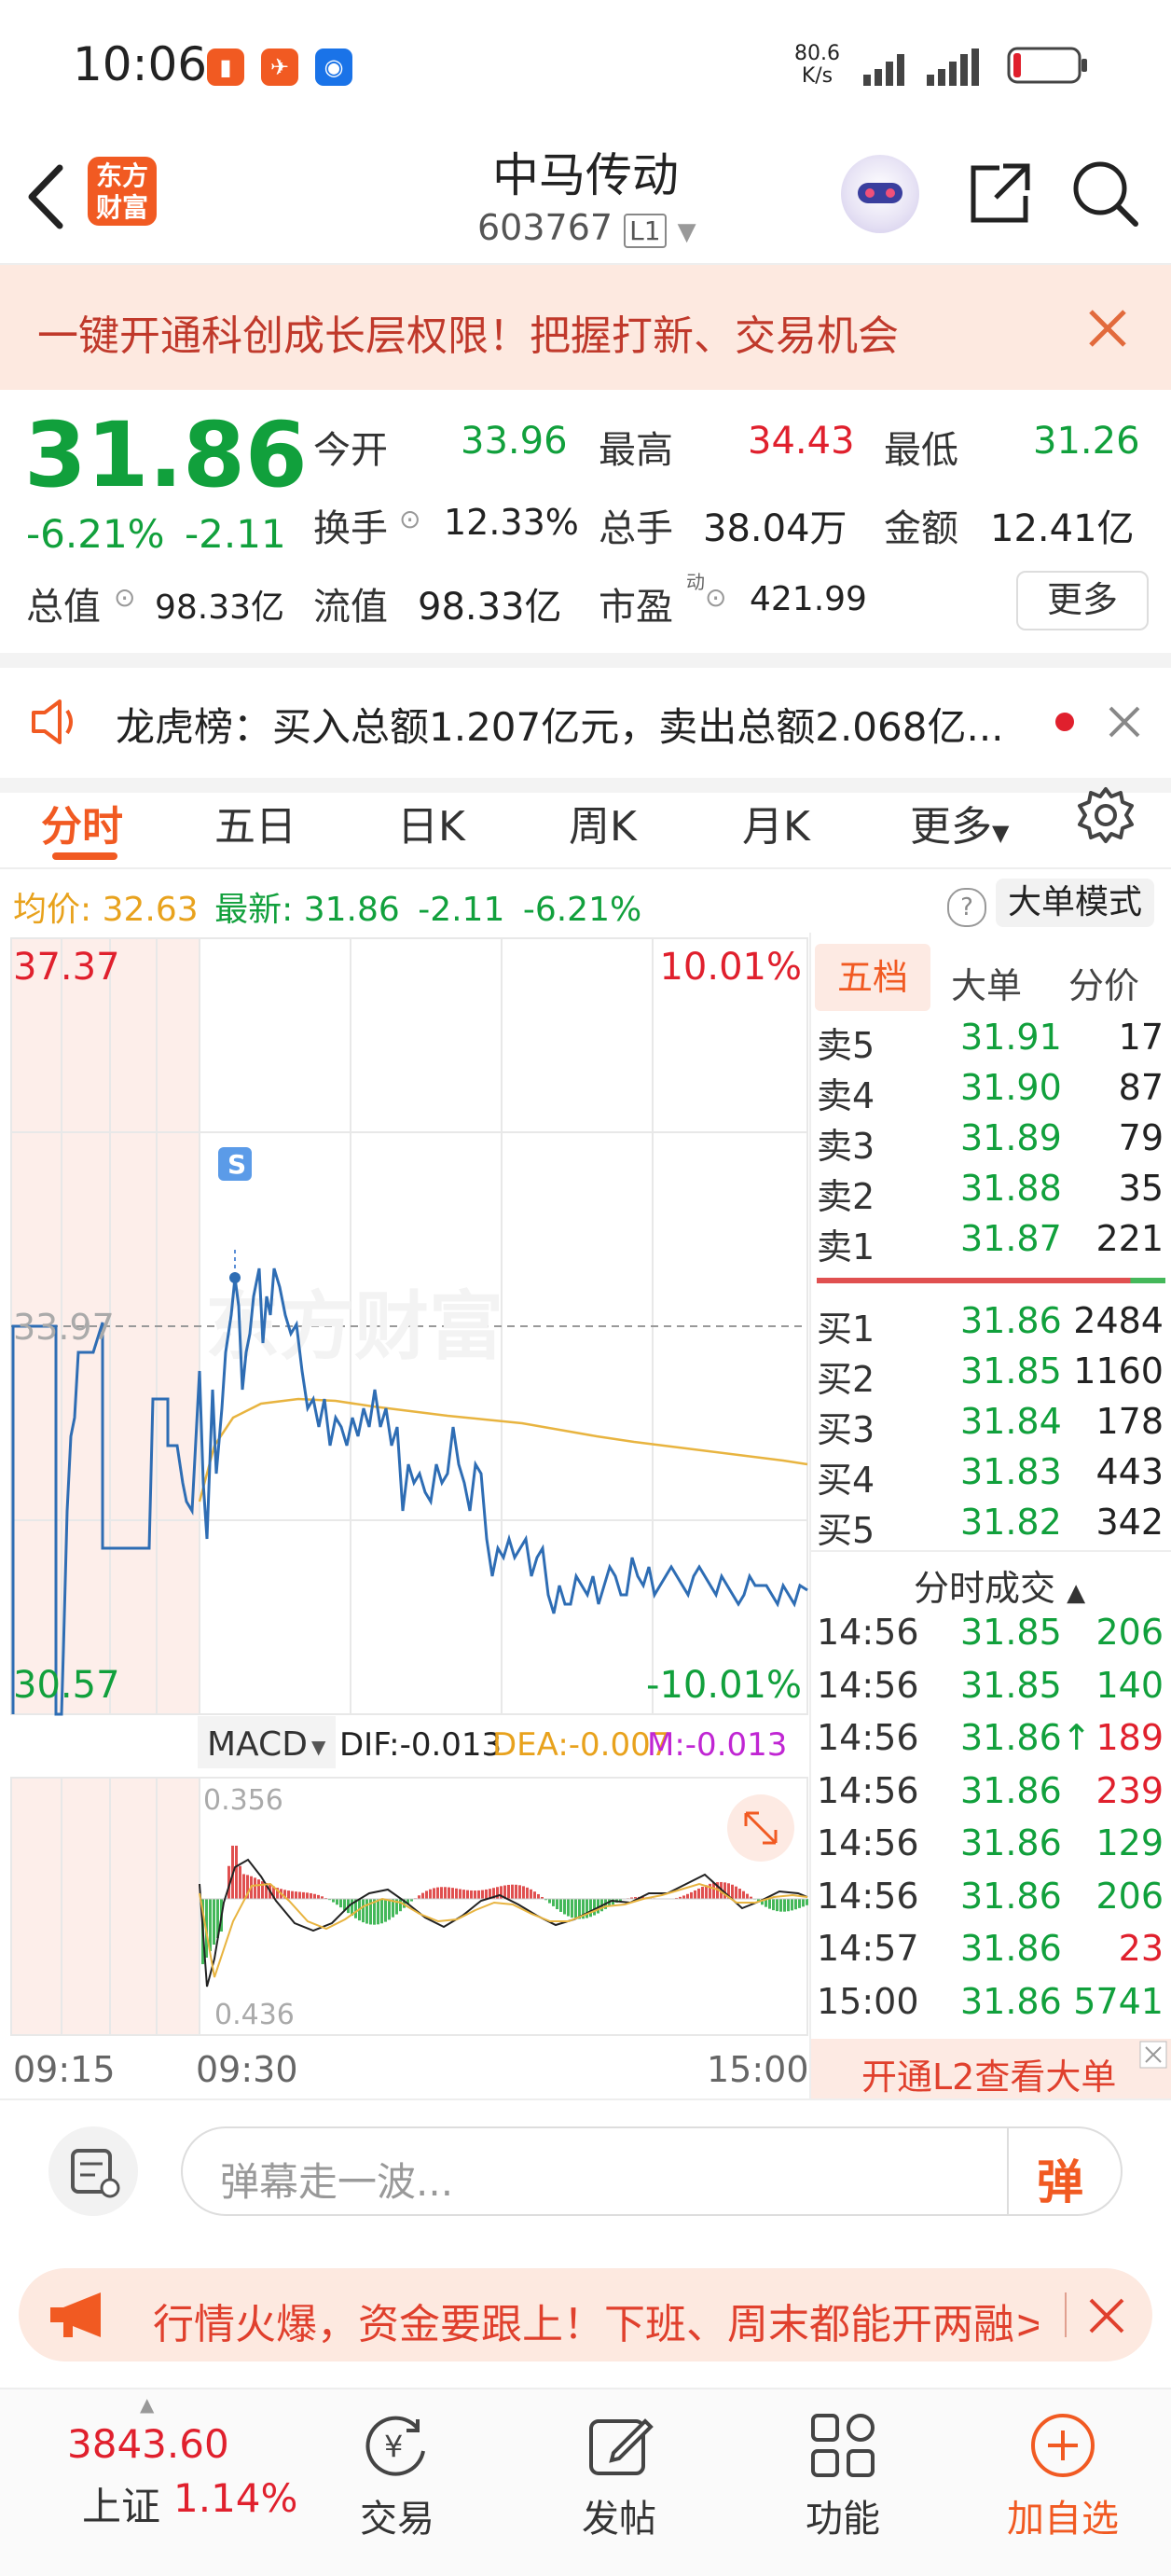 The image size is (1171, 2576). I want to click on tick-volume: 23, so click(1141, 1948).